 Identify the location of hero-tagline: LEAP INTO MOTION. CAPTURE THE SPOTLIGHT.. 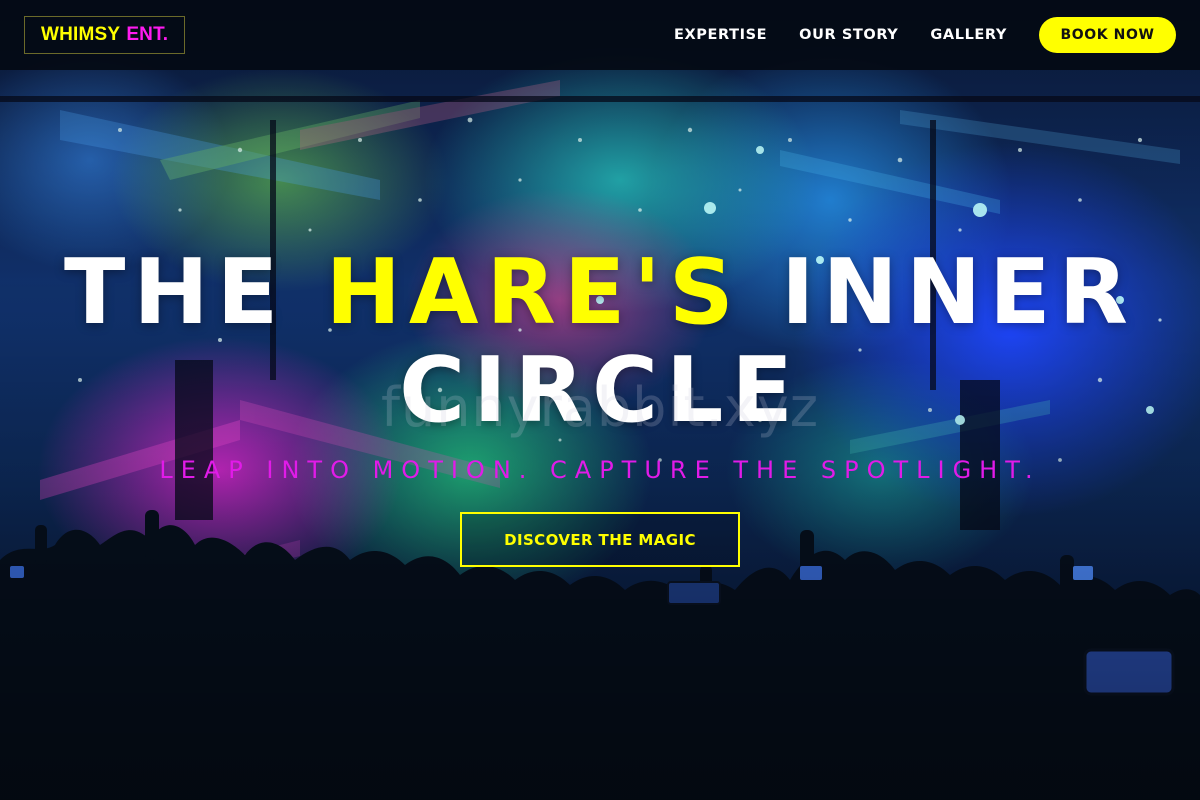
(600, 470).